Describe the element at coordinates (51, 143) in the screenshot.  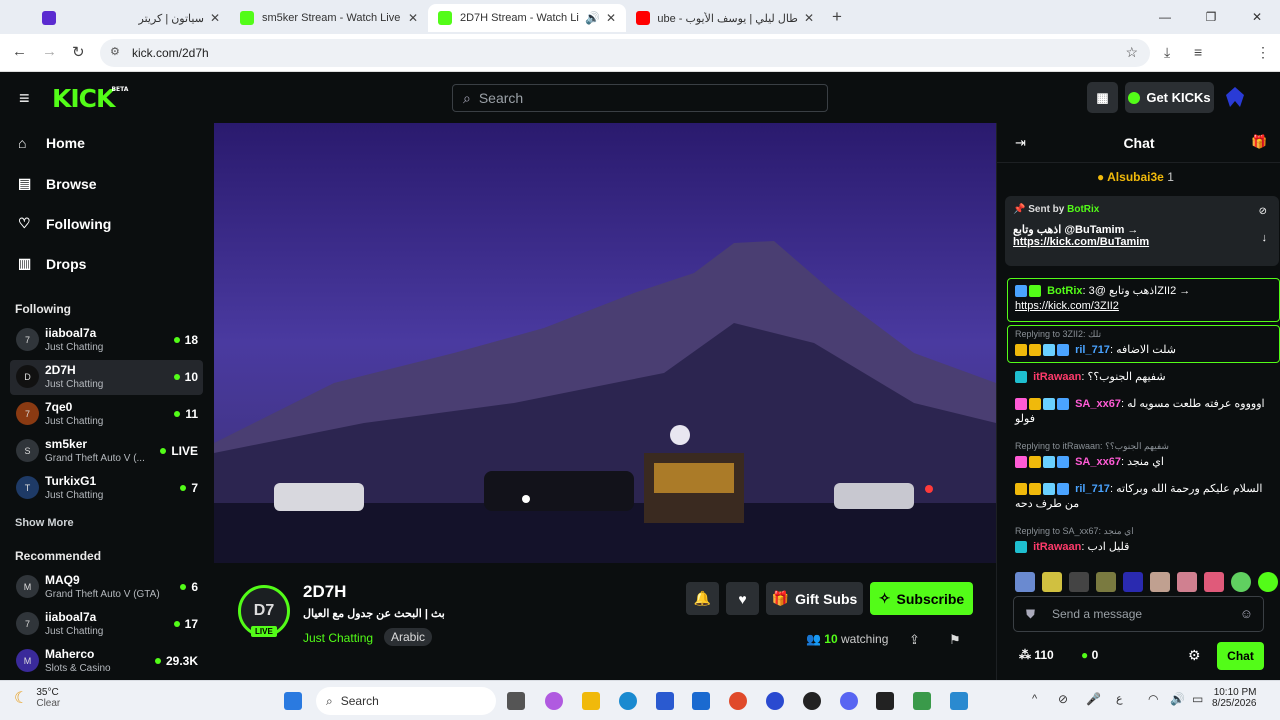
I see `nav-home: ⌂ Home` at that location.